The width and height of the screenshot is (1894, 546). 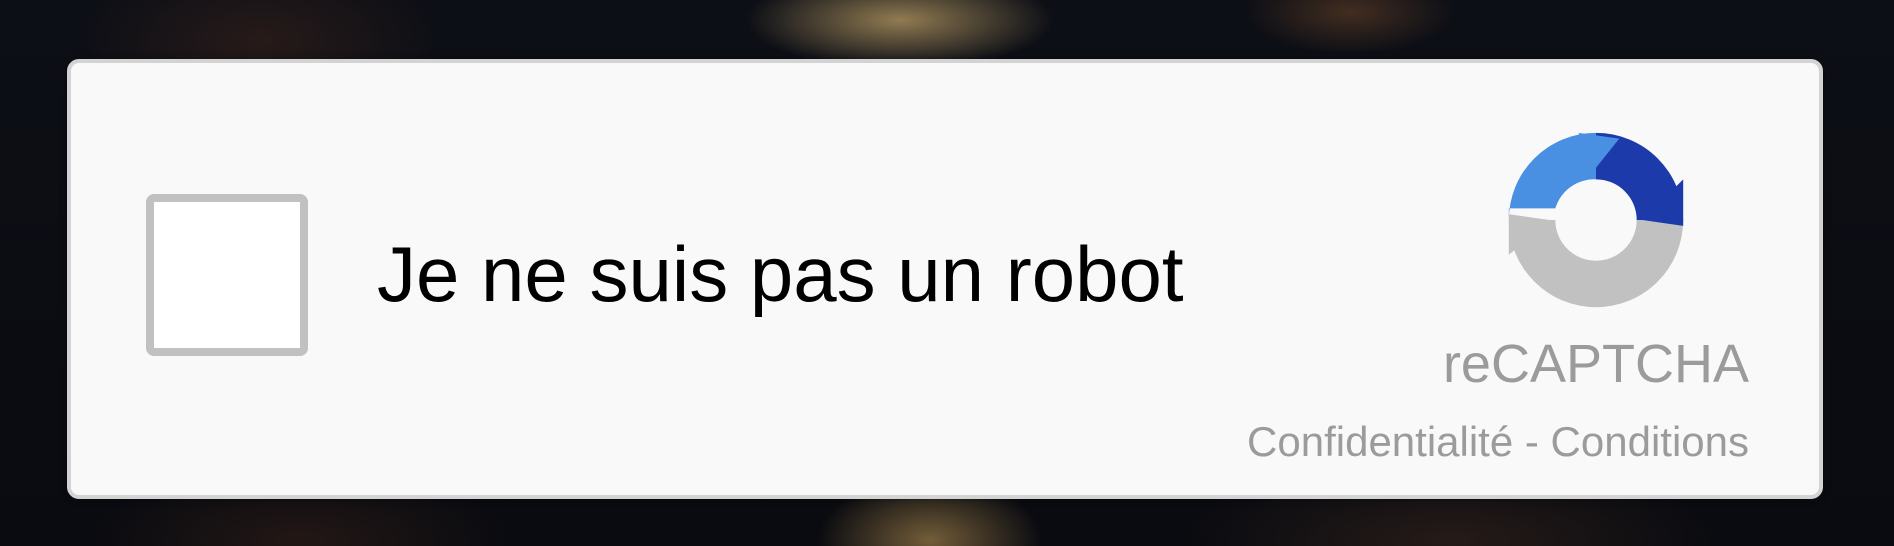 I want to click on recaptcha-brand: reCAPTCHA, so click(x=1595, y=364).